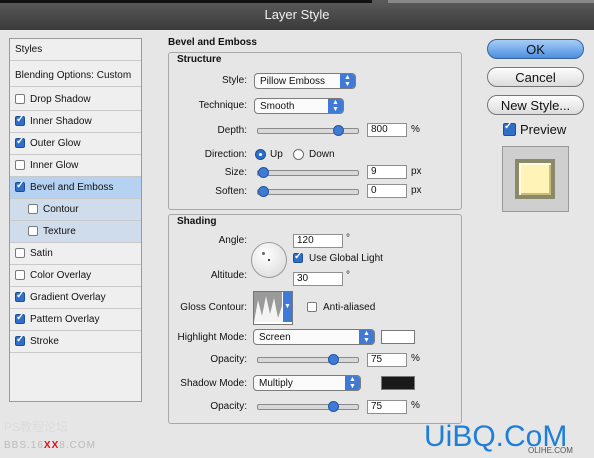  What do you see at coordinates (535, 49) in the screenshot?
I see `ok-button: OK` at bounding box center [535, 49].